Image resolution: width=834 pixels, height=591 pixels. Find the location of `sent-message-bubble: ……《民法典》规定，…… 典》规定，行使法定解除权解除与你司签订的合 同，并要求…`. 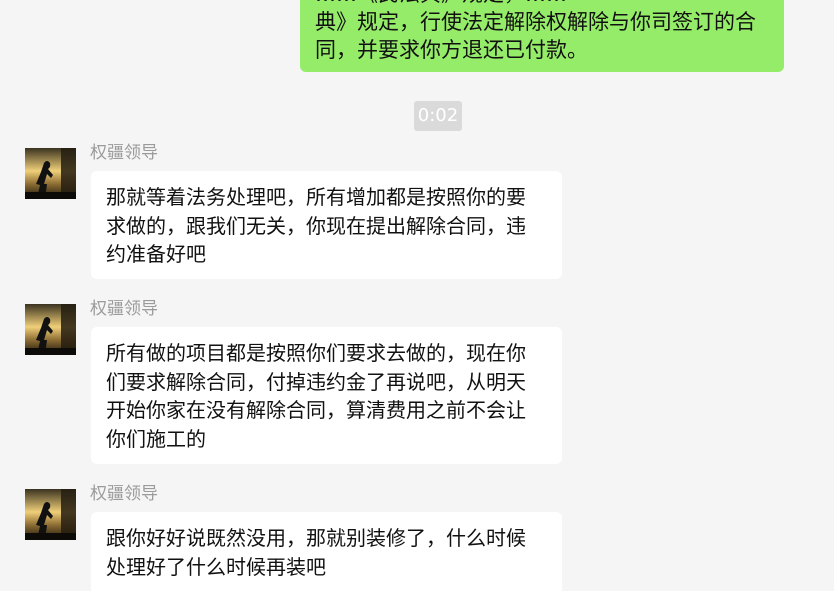

sent-message-bubble: ……《民法典》规定，…… 典》规定，行使法定解除权解除与你司签订的合 同，并要求… is located at coordinates (542, 36).